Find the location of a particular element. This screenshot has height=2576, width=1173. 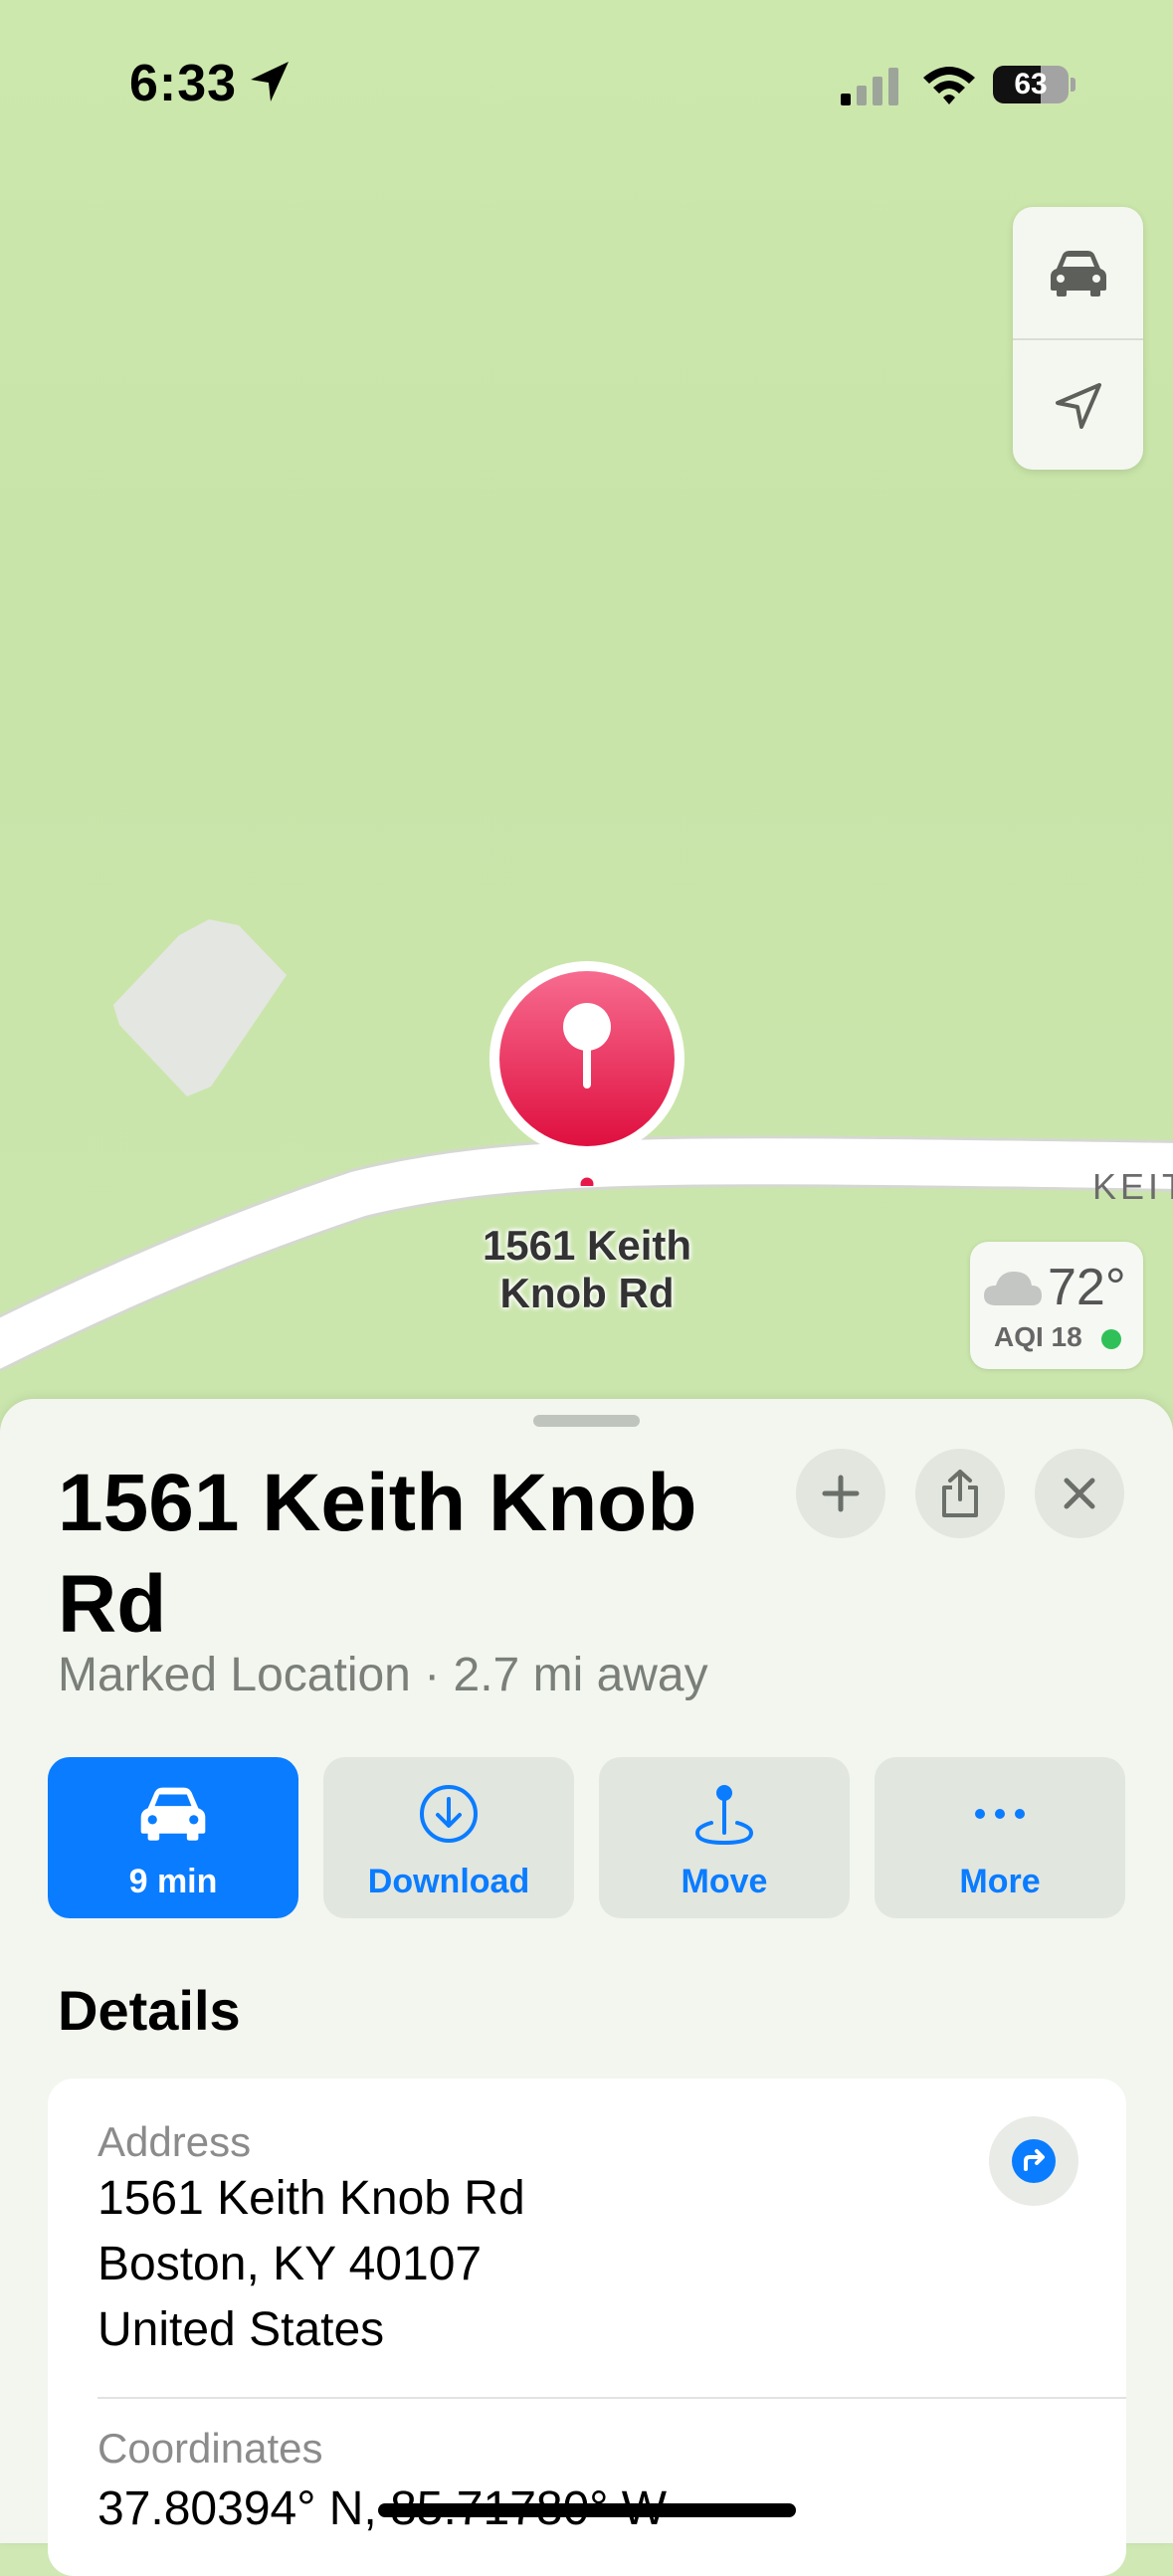

coordinates-label: Coordinates is located at coordinates (211, 2448).